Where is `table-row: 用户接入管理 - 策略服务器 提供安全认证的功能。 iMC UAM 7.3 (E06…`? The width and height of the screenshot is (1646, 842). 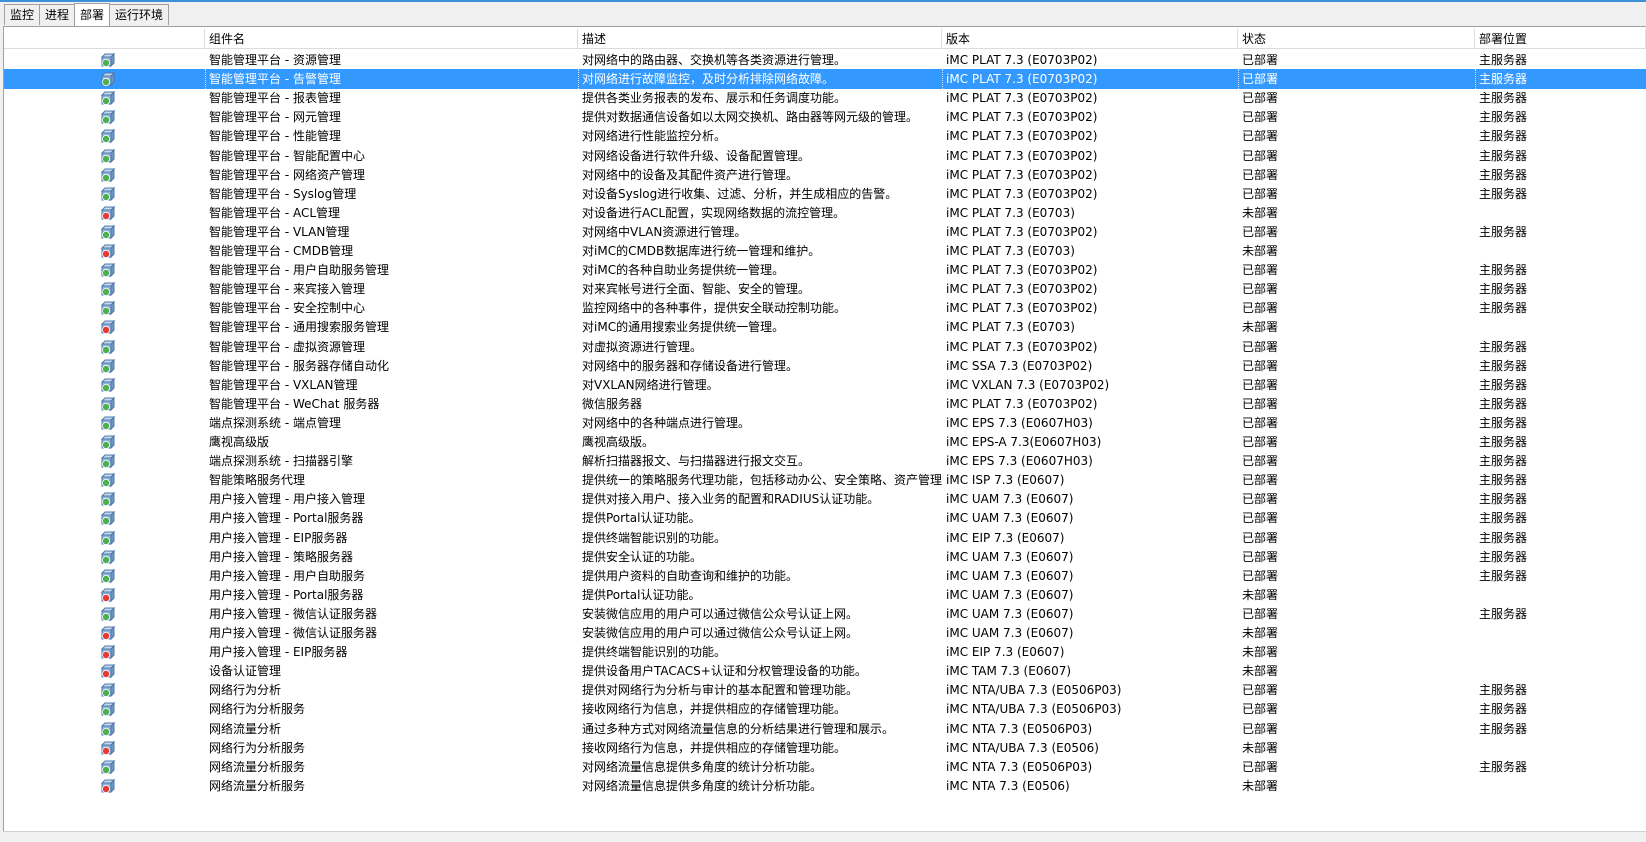 table-row: 用户接入管理 - 策略服务器 提供安全认证的功能。 iMC UAM 7.3 (E06… is located at coordinates (825, 557).